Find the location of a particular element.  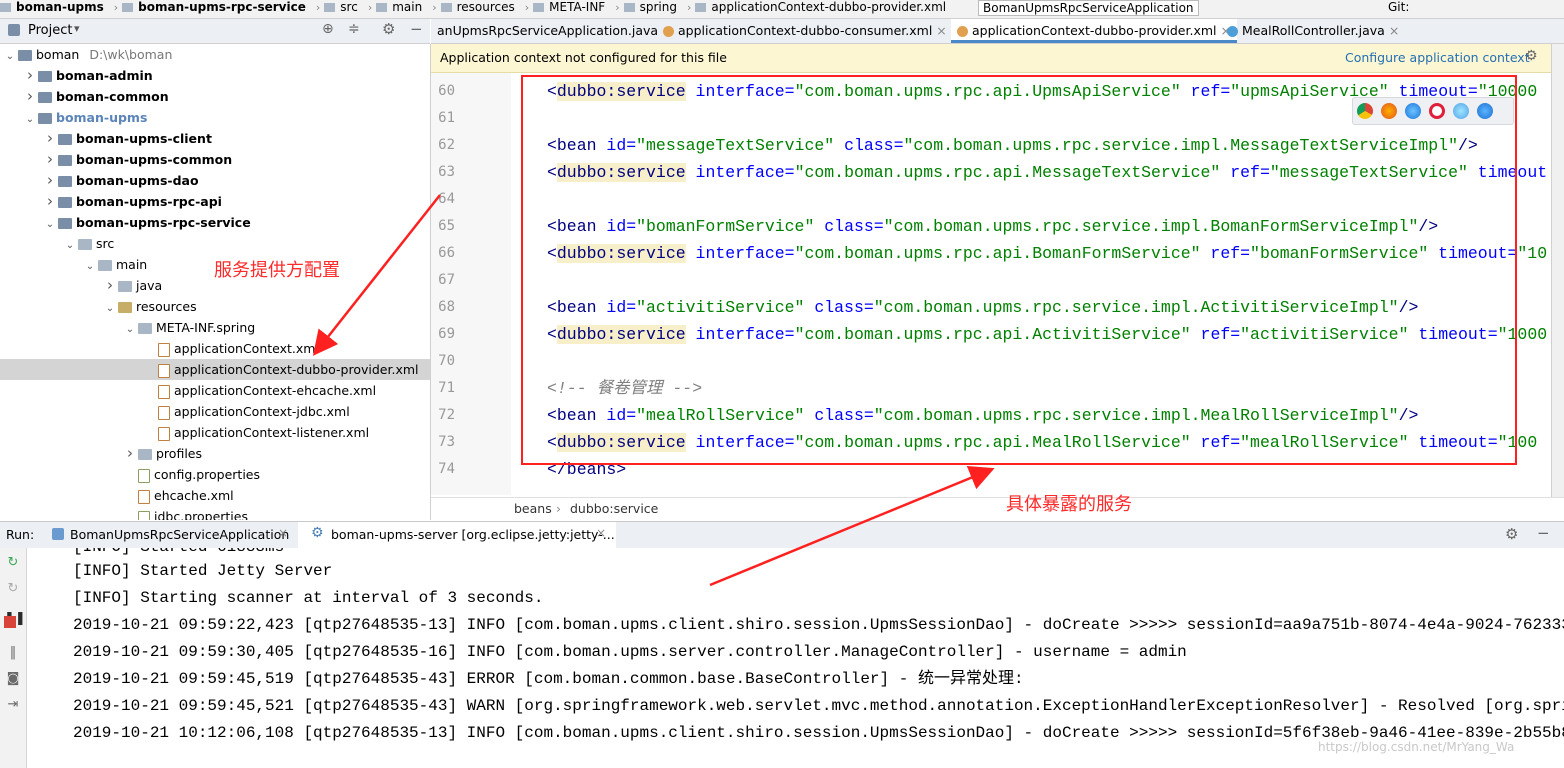

editor-tab-label: MealRollController.java is located at coordinates (1313, 30).